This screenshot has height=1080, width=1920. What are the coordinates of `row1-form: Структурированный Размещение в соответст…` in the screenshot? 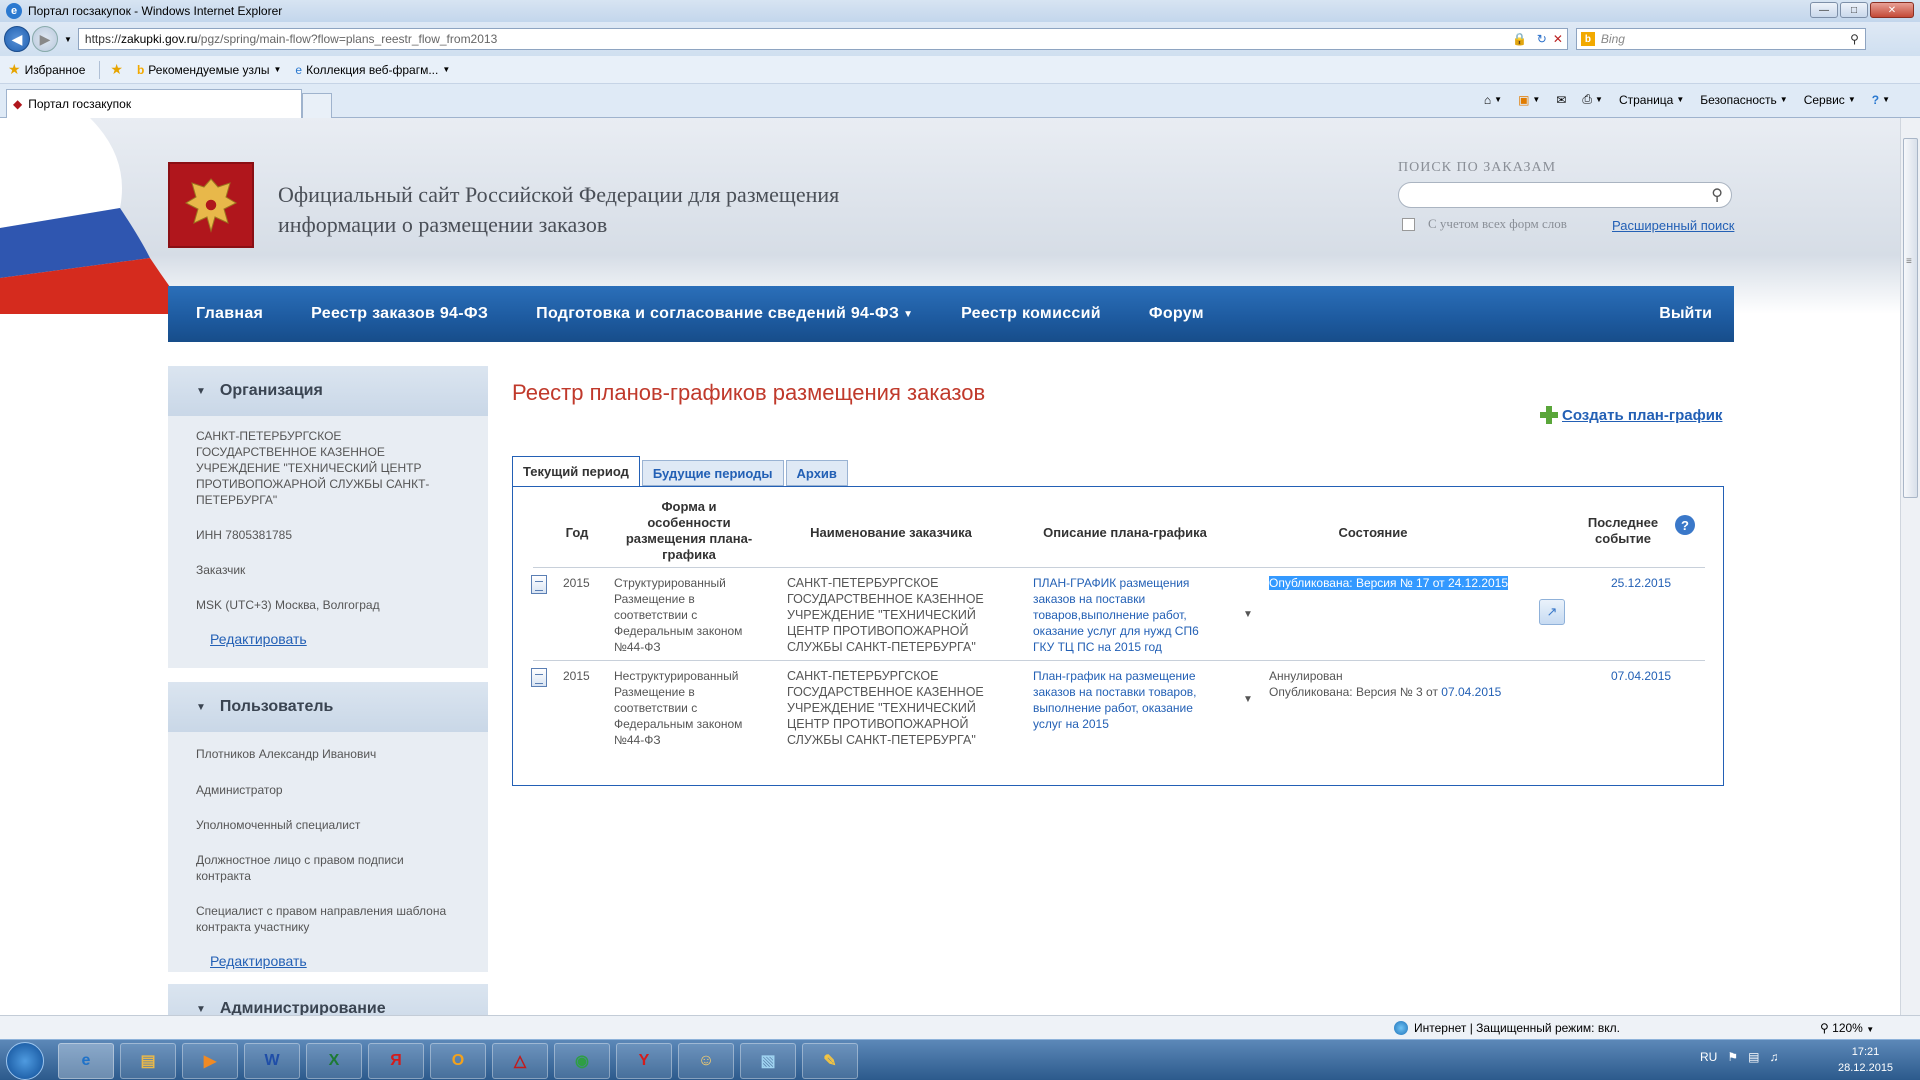 It's located at (678, 615).